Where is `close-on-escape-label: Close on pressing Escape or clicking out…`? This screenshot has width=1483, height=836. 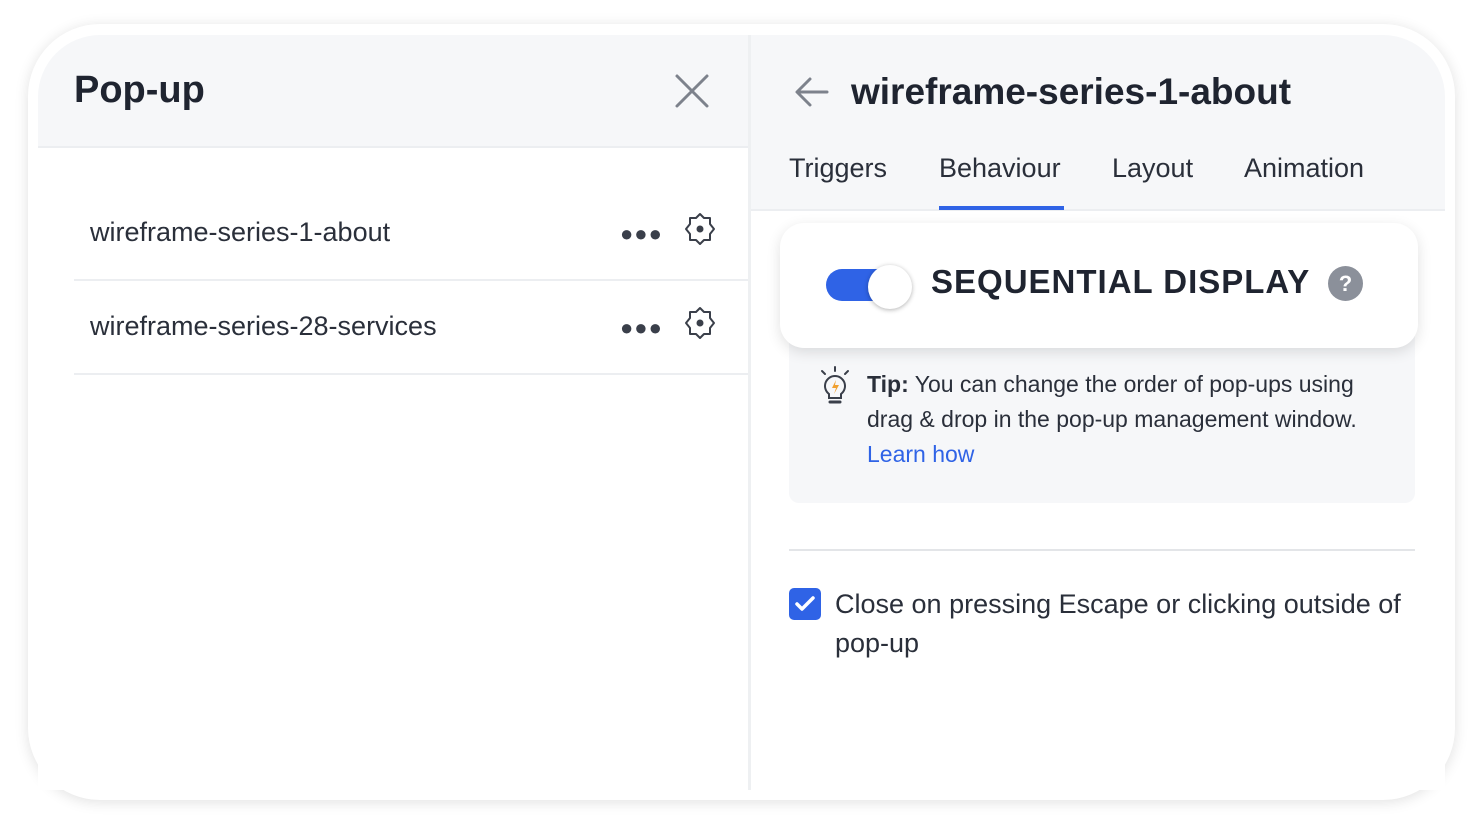 close-on-escape-label: Close on pressing Escape or clicking out… is located at coordinates (1130, 624).